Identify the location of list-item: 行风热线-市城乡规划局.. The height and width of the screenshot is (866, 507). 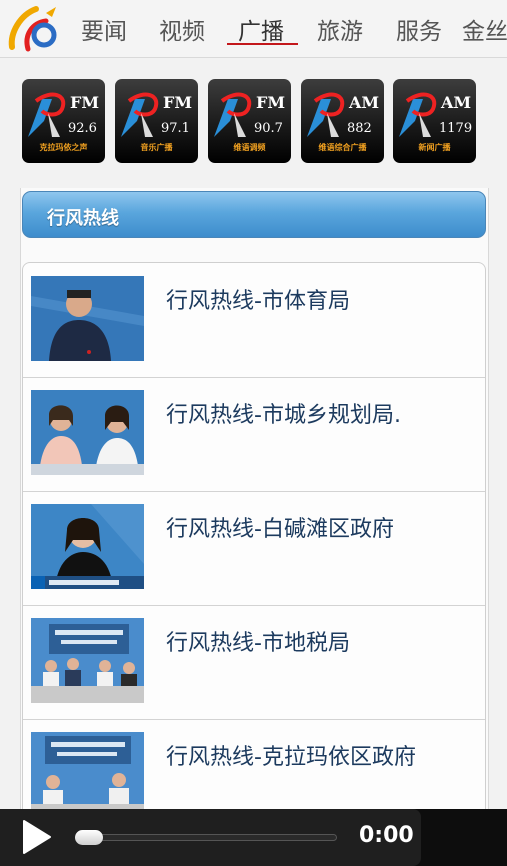
(254, 434).